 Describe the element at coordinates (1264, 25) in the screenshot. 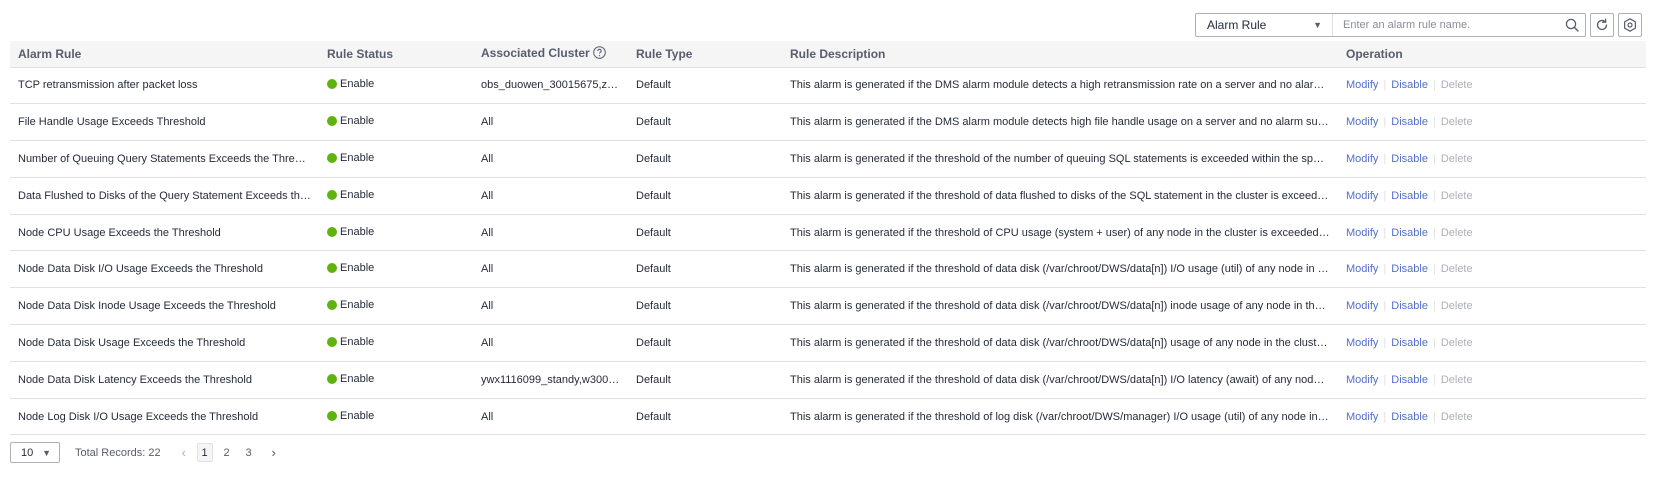

I see `search-filter-select: Alarm Rule ▼` at that location.